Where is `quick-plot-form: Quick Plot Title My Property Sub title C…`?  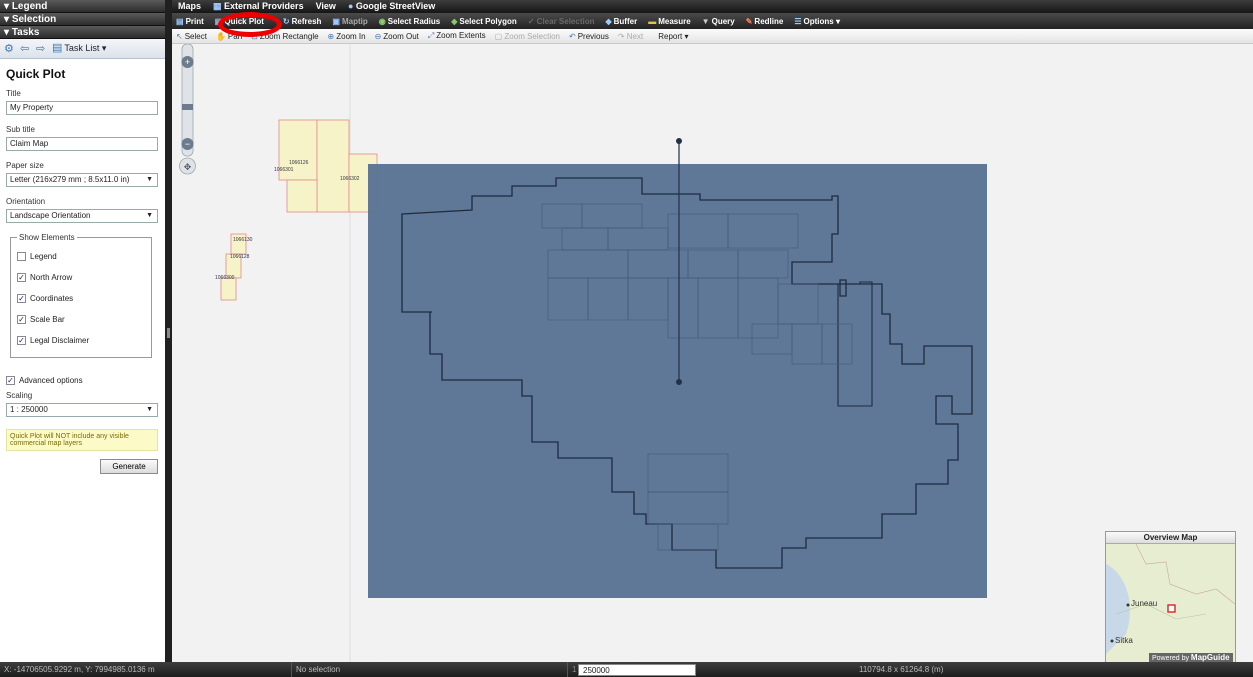
quick-plot-form: Quick Plot Title My Property Sub title C… is located at coordinates (82, 270).